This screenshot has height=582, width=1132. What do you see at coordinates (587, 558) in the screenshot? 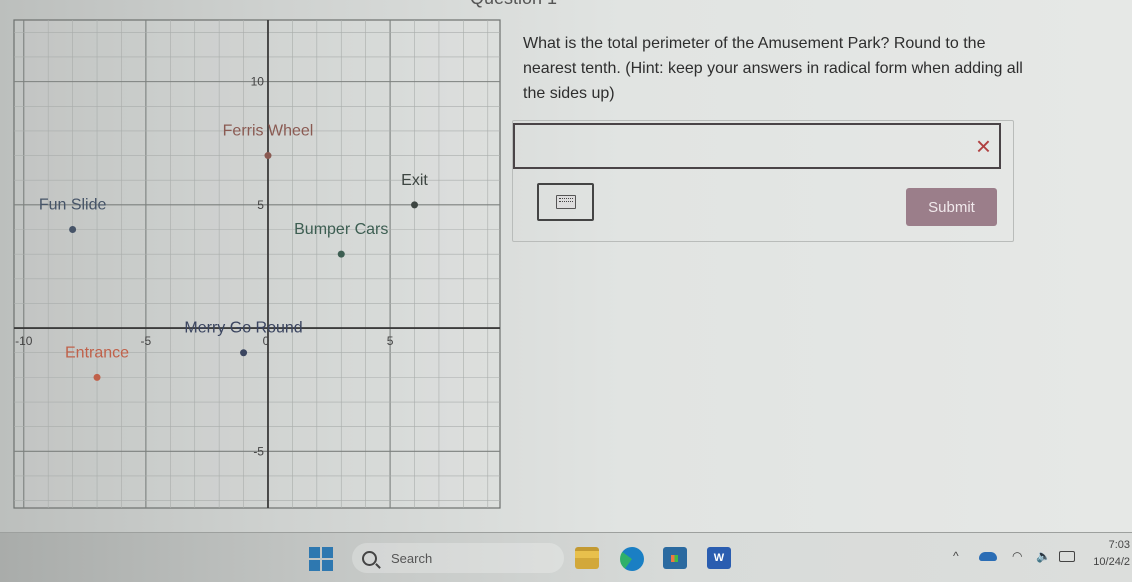
I see `file-explorer-icon` at bounding box center [587, 558].